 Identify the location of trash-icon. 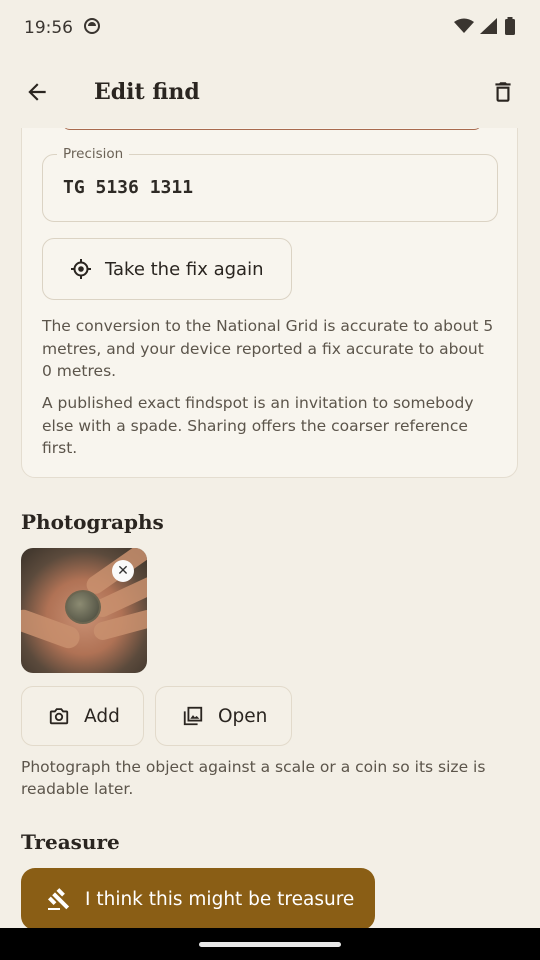
(503, 92).